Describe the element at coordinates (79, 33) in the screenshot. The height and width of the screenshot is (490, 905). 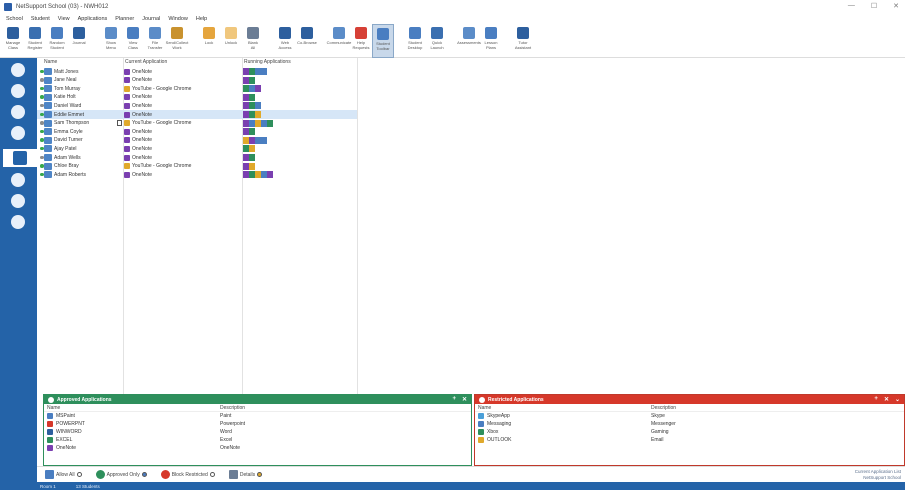
I see `journal-icon` at that location.